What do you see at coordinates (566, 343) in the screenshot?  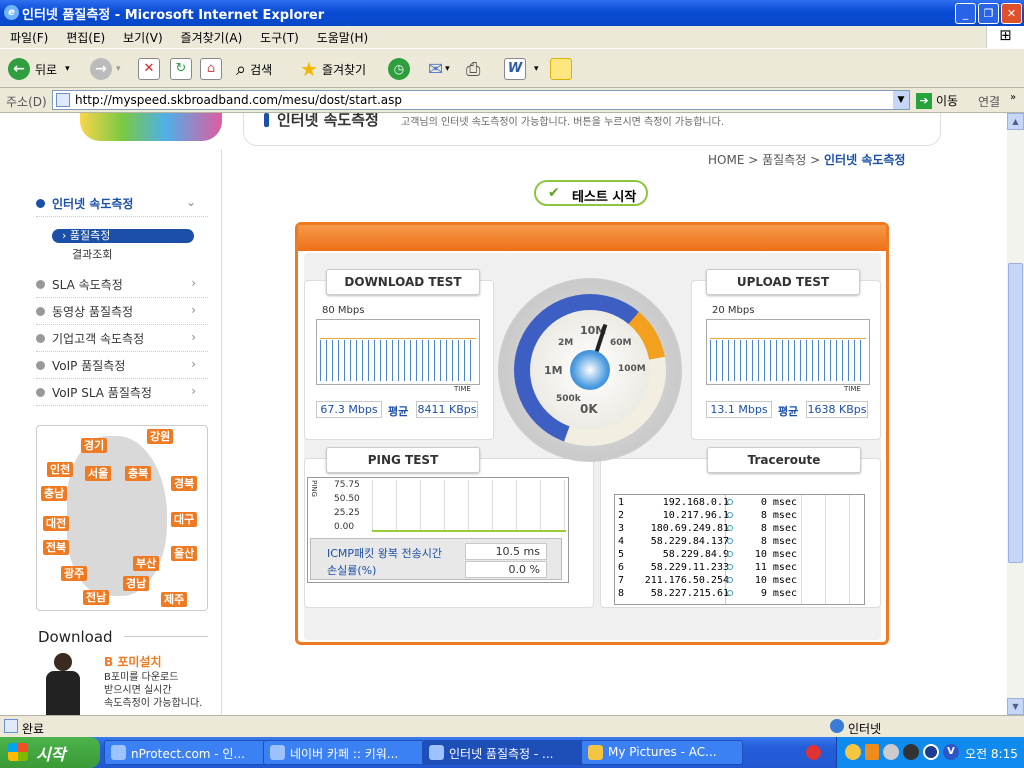 I see `gauge-label: 2M` at bounding box center [566, 343].